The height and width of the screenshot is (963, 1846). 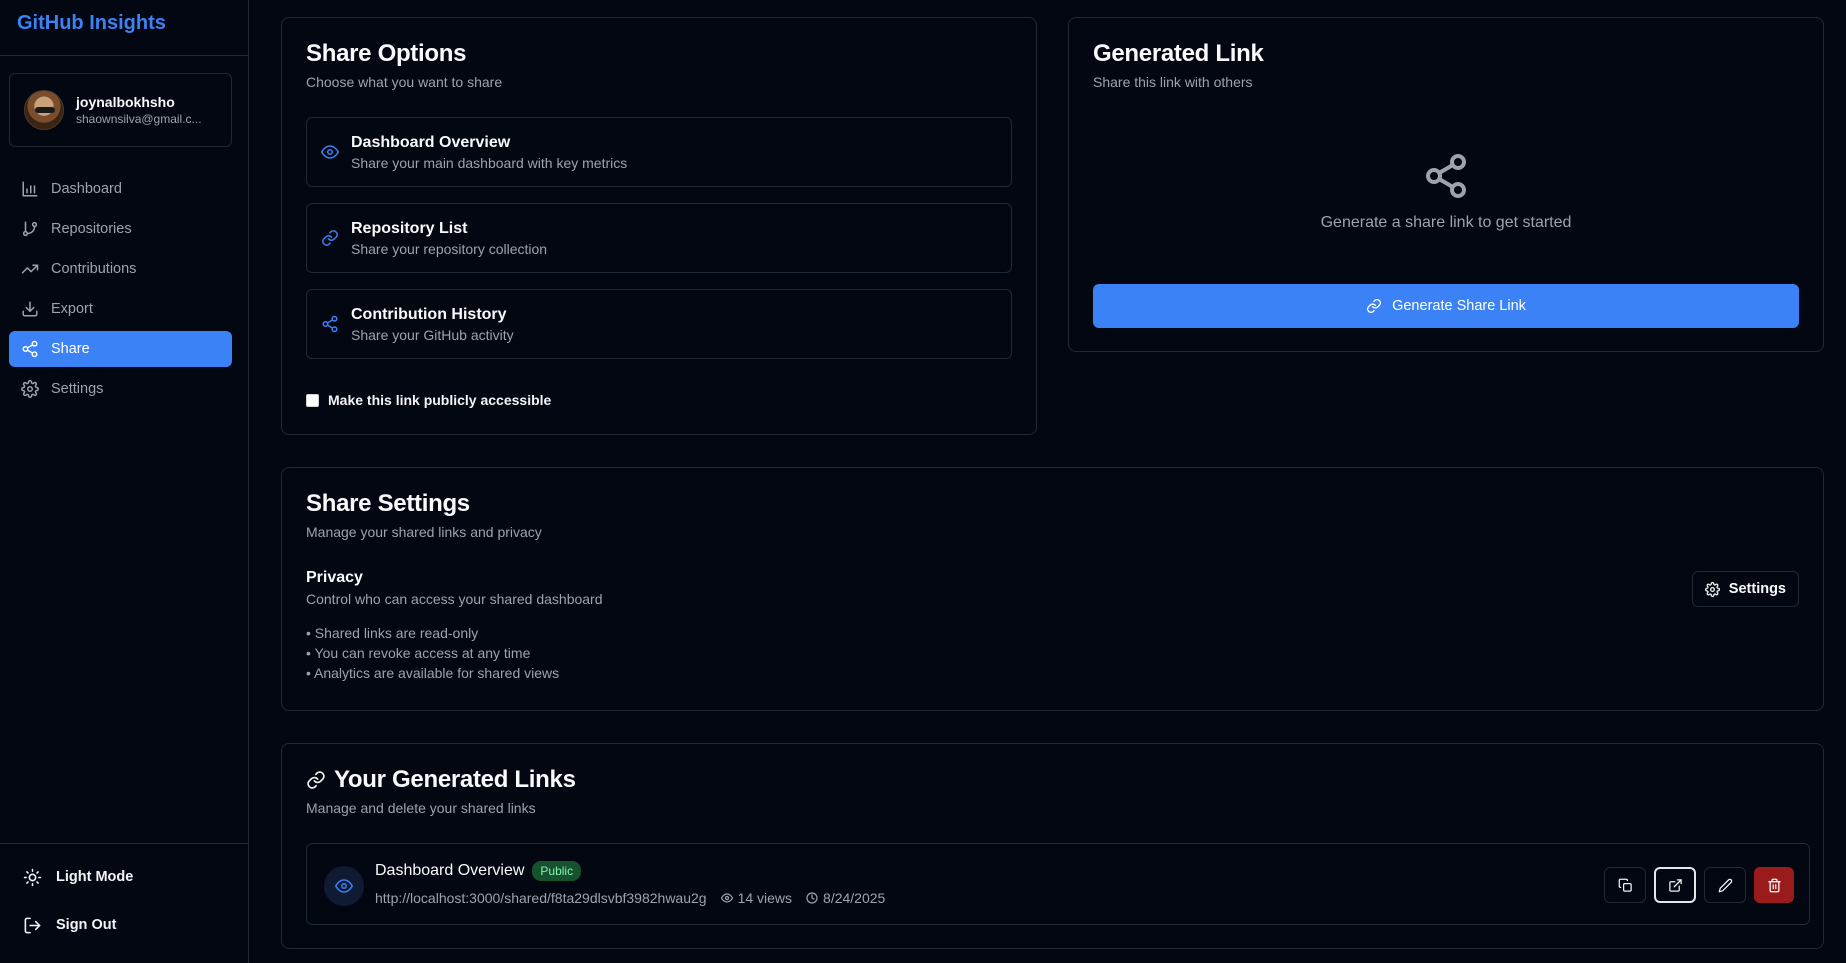 I want to click on sidebar-item-dashboard: Dashboard, so click(x=120, y=189).